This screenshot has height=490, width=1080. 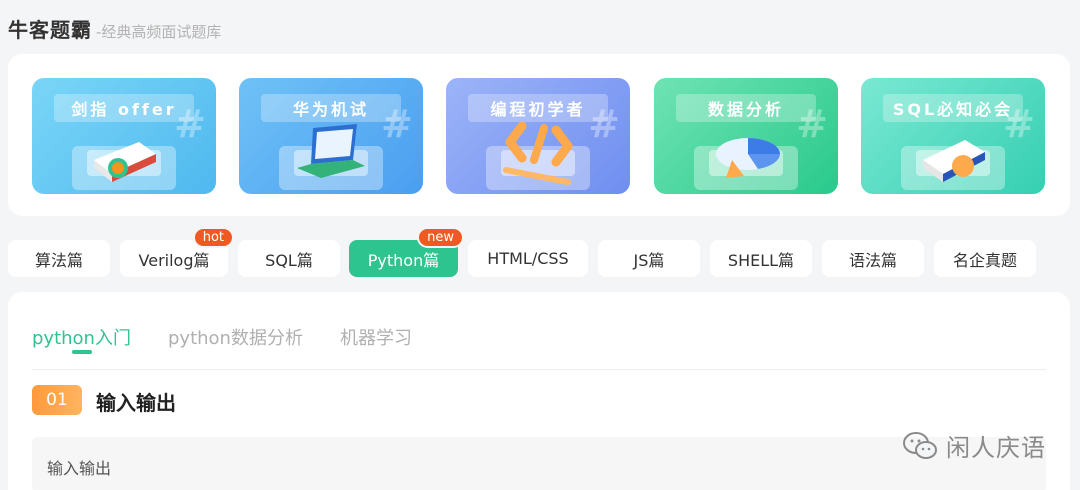 What do you see at coordinates (79, 468) in the screenshot?
I see `list-item-label: 输入输出` at bounding box center [79, 468].